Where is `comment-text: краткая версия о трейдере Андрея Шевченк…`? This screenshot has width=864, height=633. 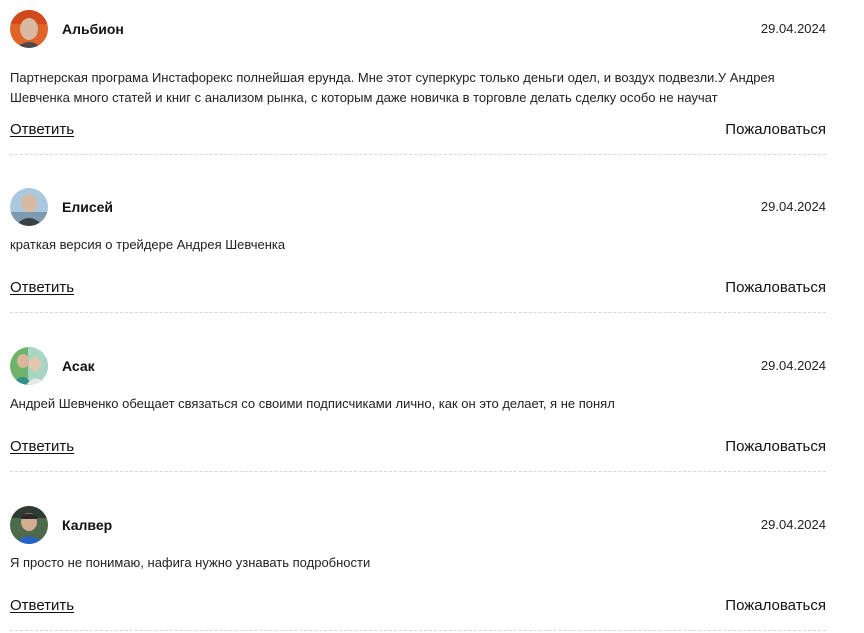
comment-text: краткая версия о трейдере Андрея Шевченк… is located at coordinates (148, 244).